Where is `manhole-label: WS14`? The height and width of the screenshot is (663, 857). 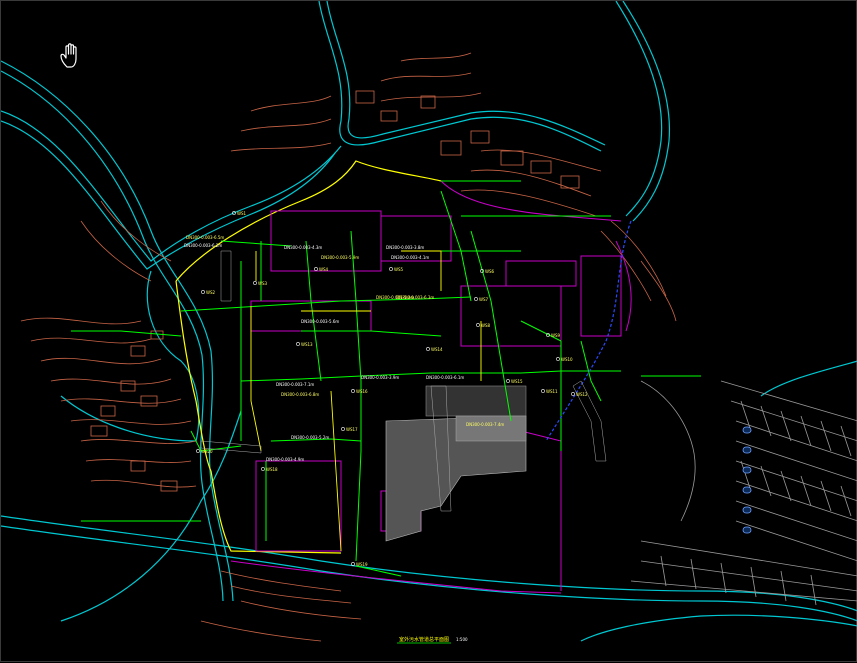 manhole-label: WS14 is located at coordinates (437, 349).